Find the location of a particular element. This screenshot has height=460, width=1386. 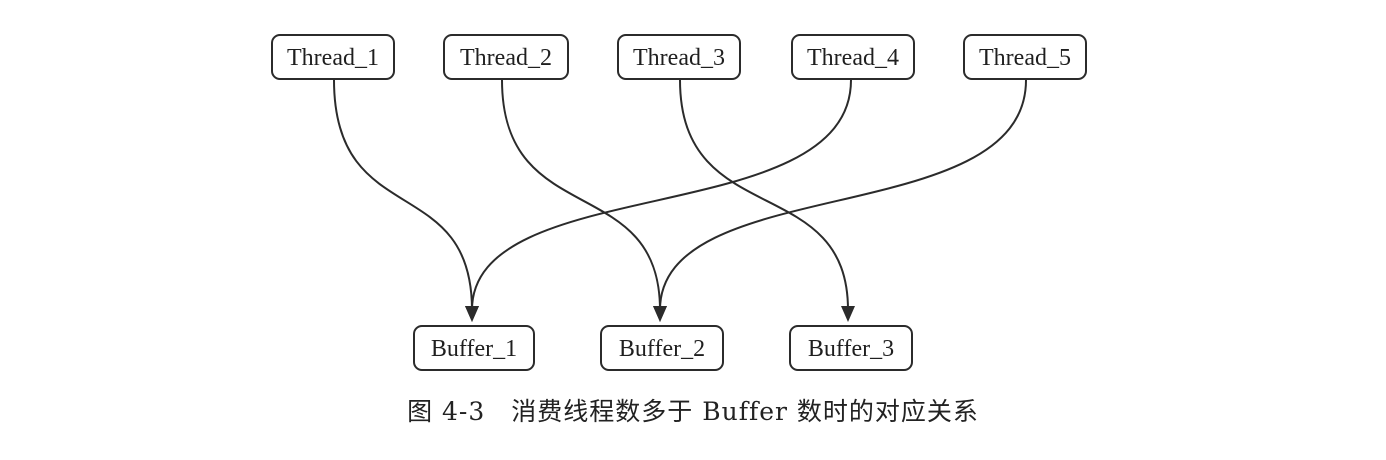

edge-t2-b2 is located at coordinates (581, 195).